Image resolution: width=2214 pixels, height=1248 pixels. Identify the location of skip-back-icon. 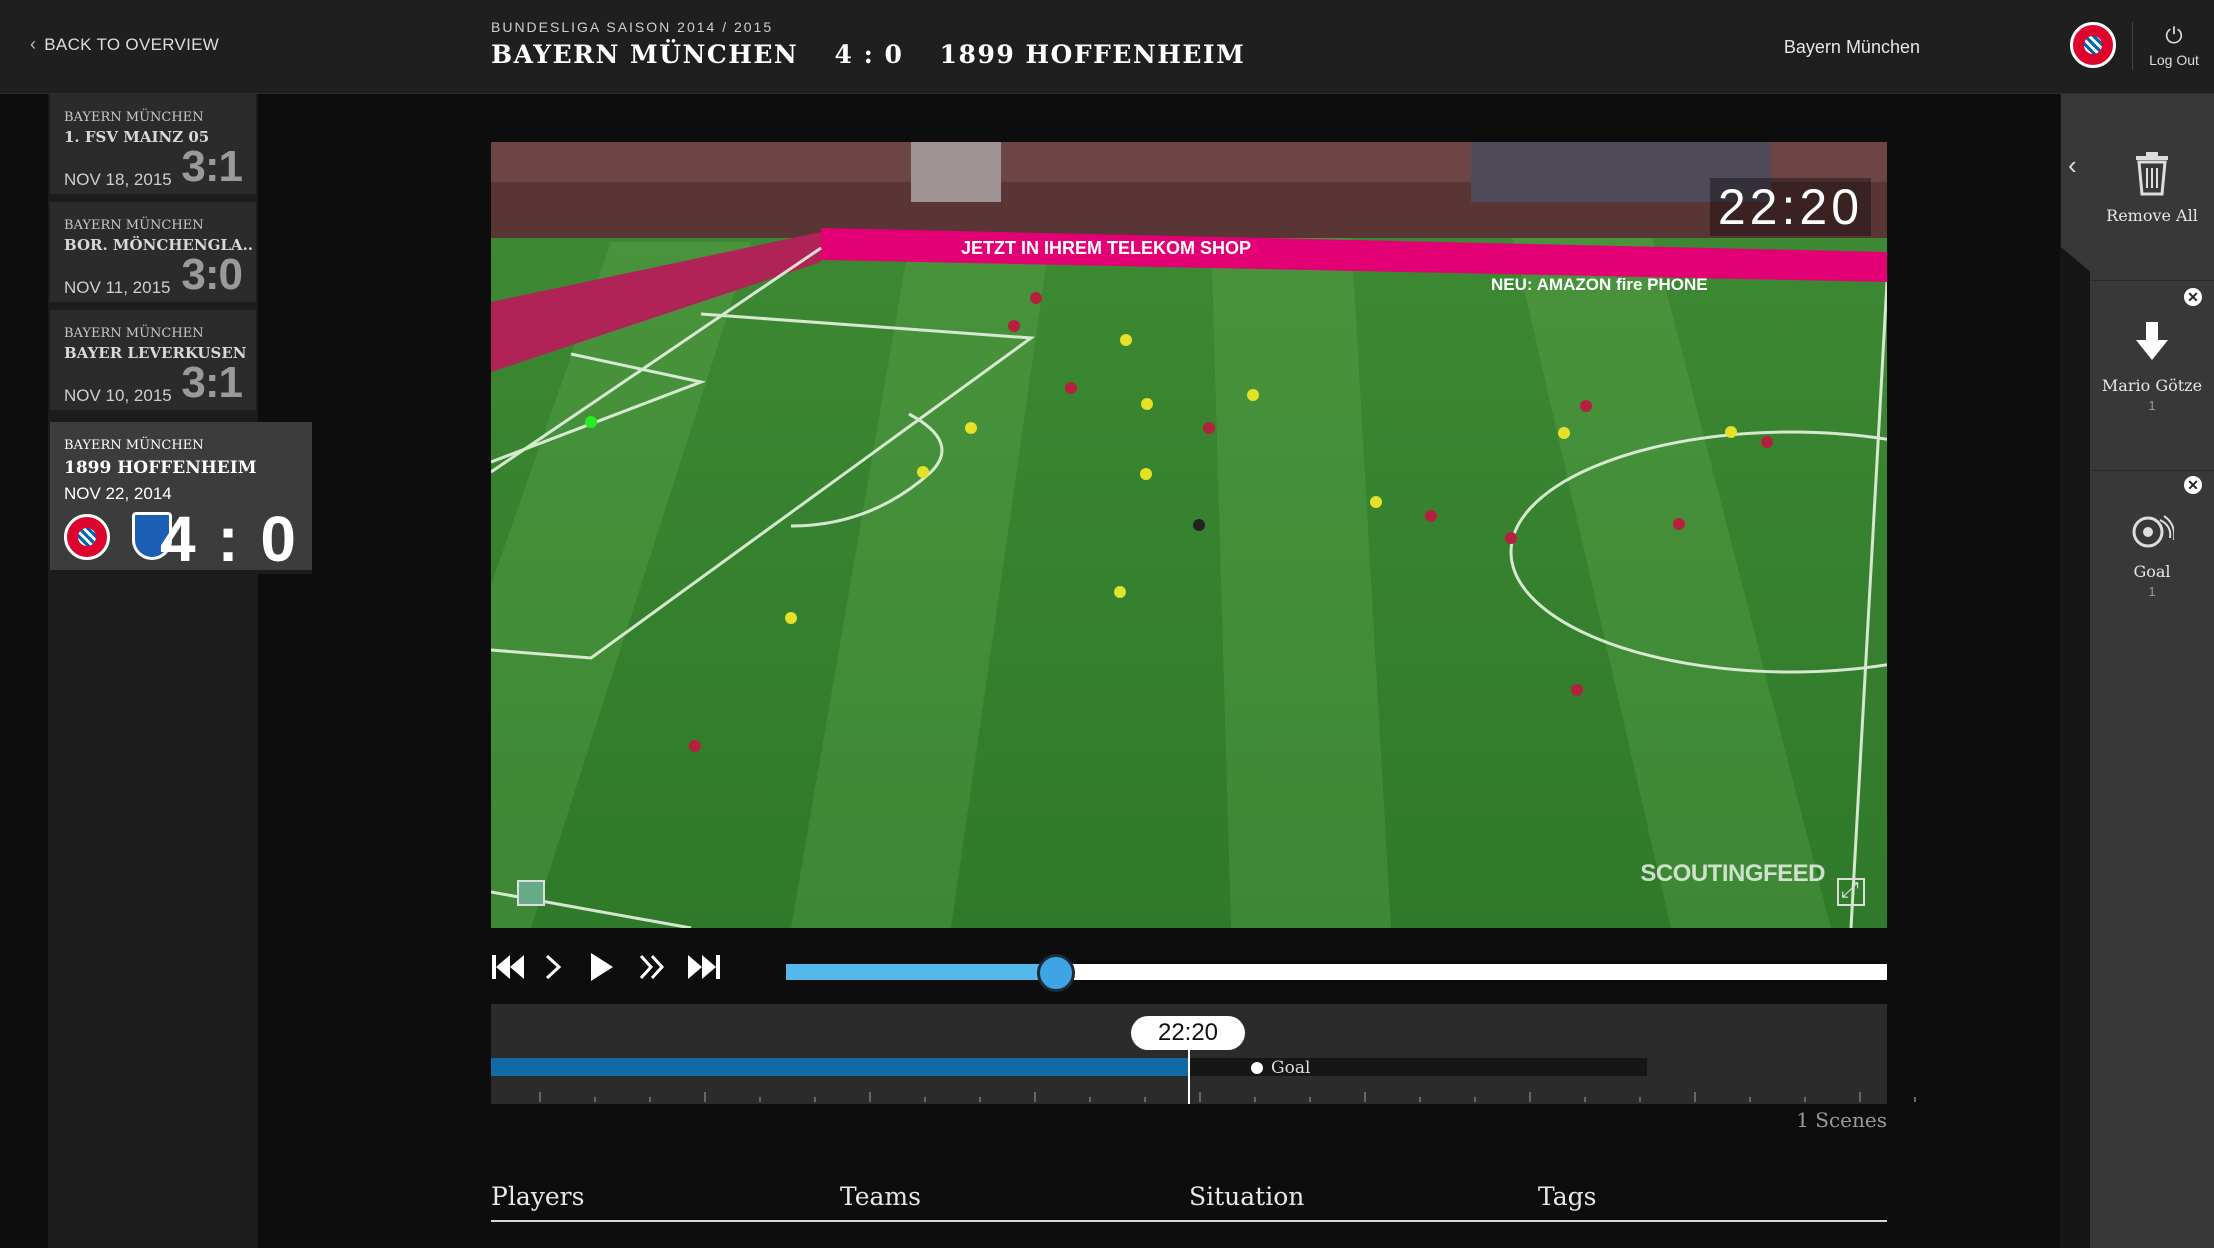
(508, 967).